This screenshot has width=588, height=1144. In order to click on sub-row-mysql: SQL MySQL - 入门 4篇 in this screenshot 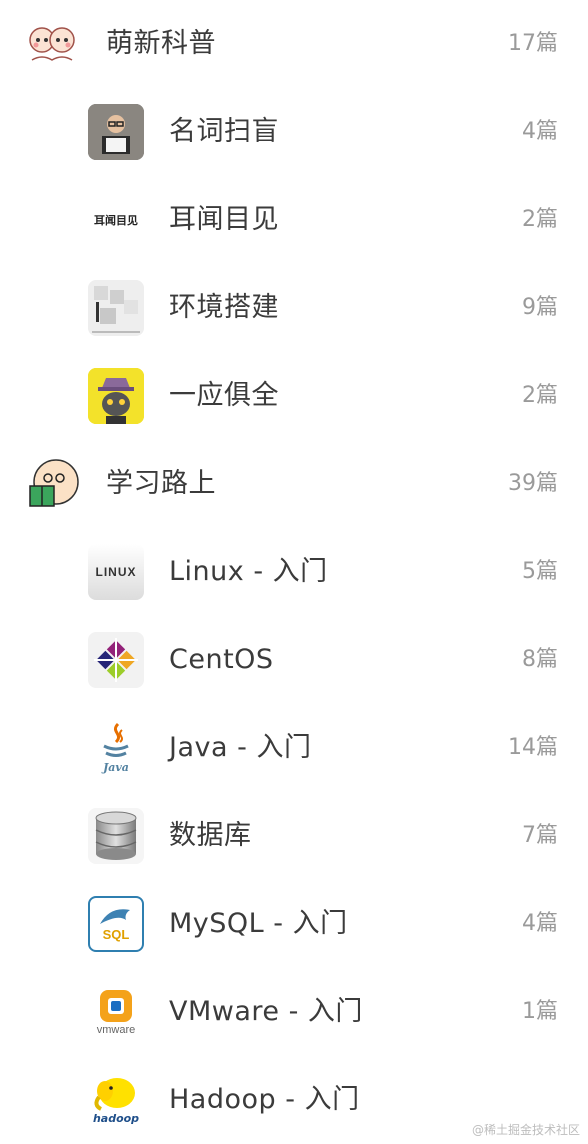, I will do `click(294, 924)`.